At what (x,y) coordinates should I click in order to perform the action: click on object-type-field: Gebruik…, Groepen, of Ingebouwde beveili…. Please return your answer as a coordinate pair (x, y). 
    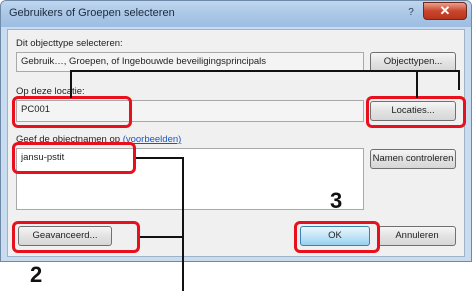
    Looking at the image, I should click on (190, 62).